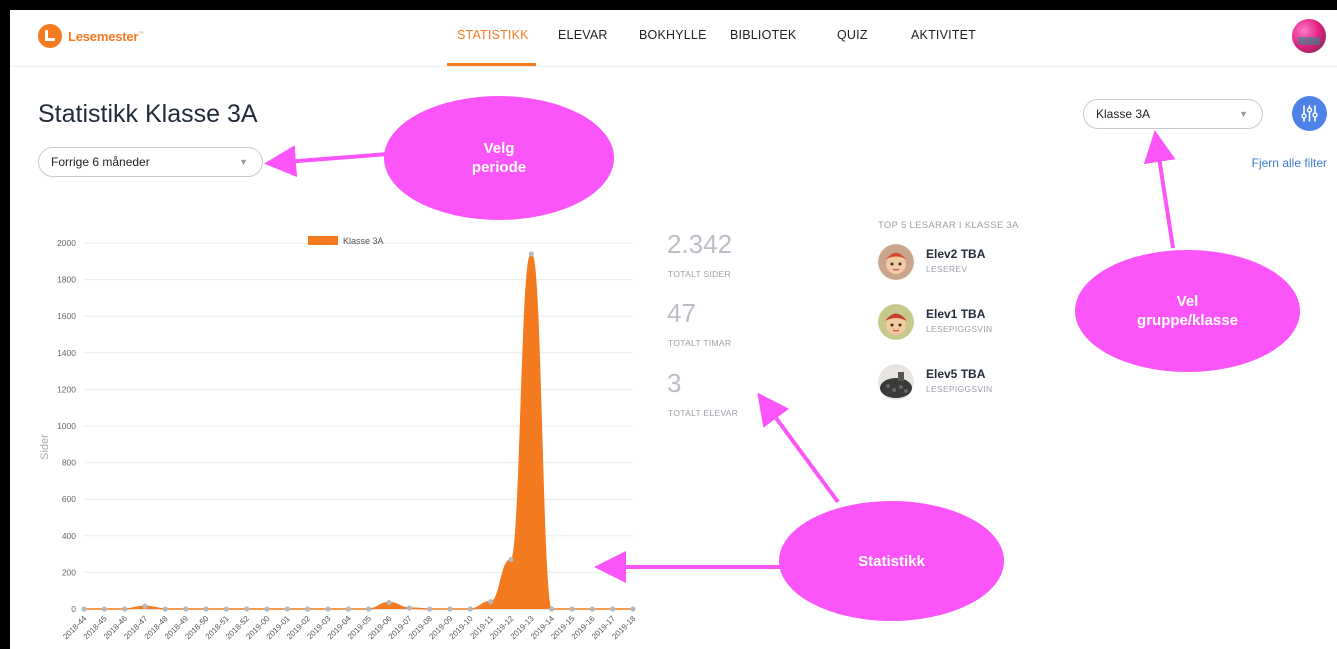 Image resolution: width=1337 pixels, height=649 pixels. I want to click on period-select-value: Forrige 6 måneder, so click(100, 162).